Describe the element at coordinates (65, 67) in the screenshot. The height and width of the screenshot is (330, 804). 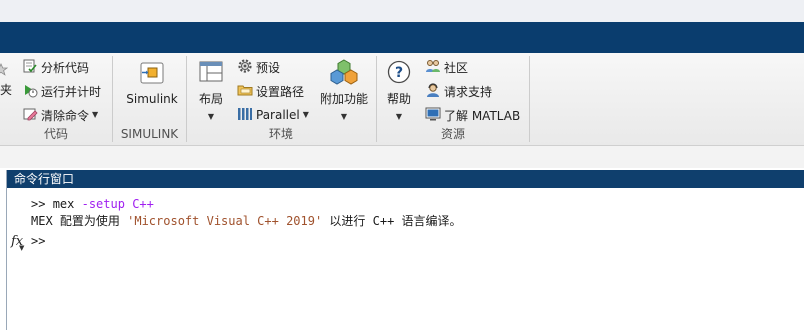
I see `analyze-code-label: 分析代码` at that location.